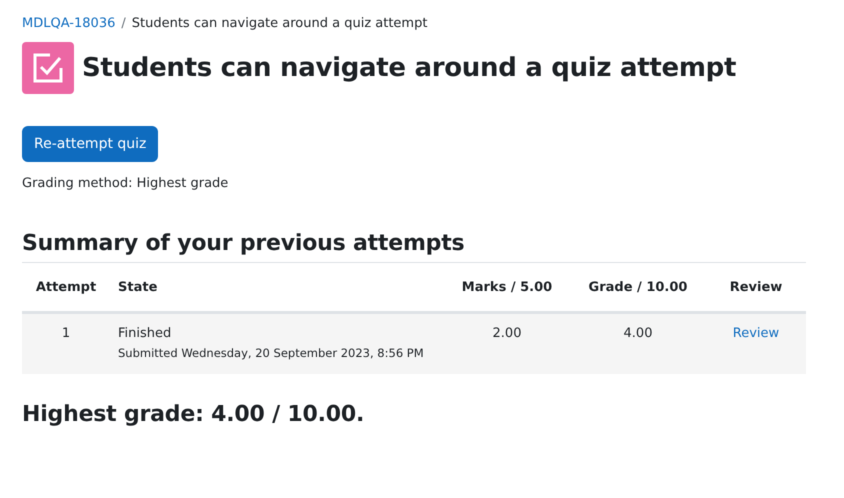 The width and height of the screenshot is (844, 498). Describe the element at coordinates (414, 247) in the screenshot. I see `section-heading: Summary of your previous attempts` at that location.